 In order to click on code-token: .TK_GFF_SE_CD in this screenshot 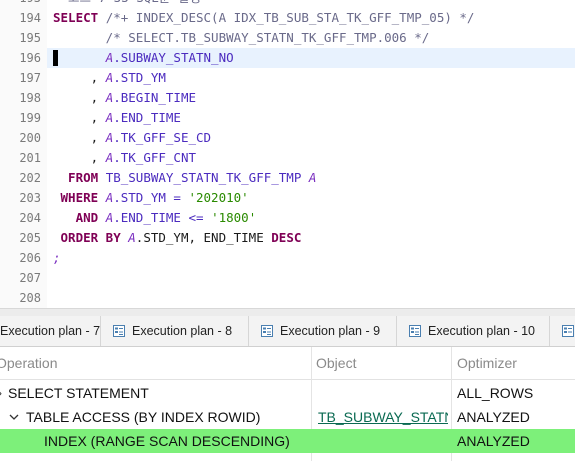, I will do `click(162, 137)`.